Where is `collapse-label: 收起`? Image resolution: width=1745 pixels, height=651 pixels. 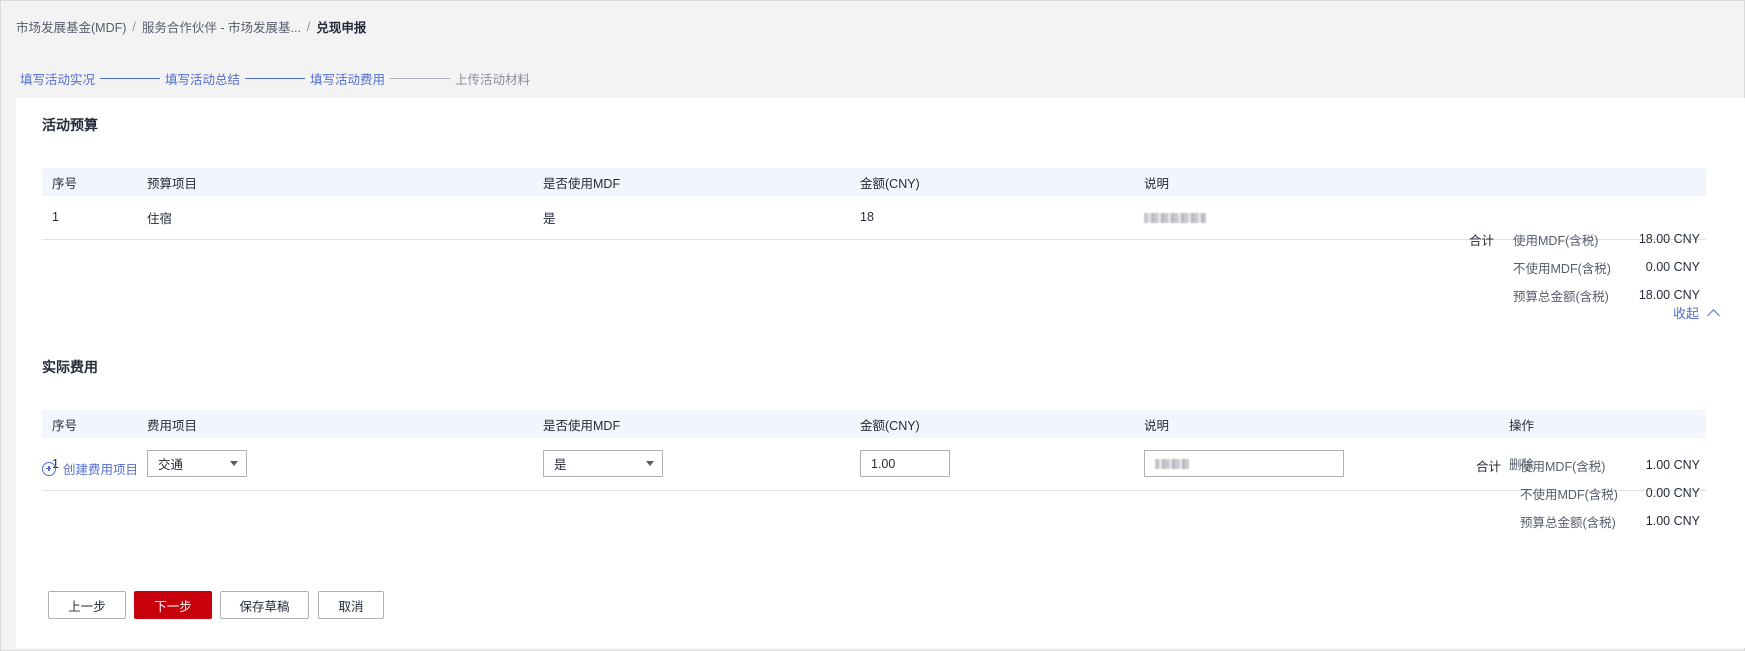 collapse-label: 收起 is located at coordinates (1685, 313).